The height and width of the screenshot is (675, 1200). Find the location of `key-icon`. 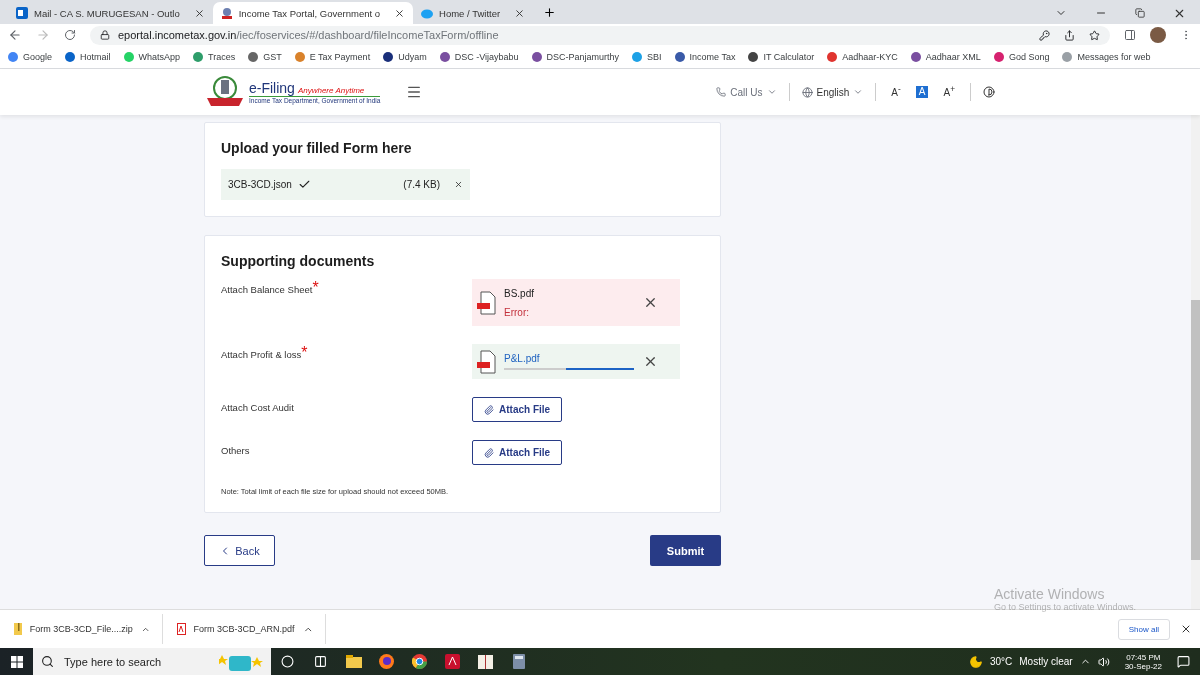

key-icon is located at coordinates (1044, 35).